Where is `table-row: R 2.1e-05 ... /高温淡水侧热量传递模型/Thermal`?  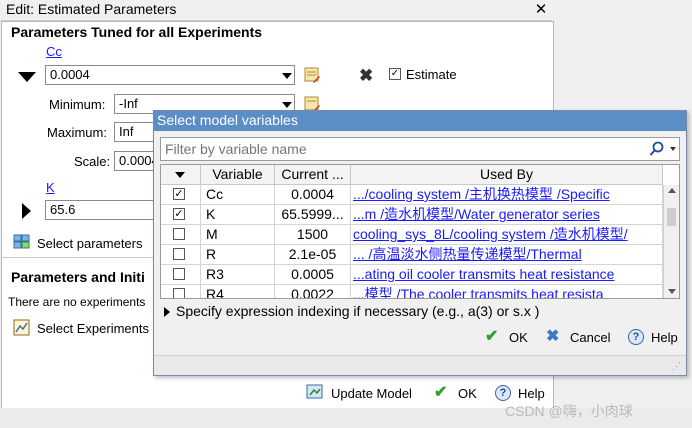 table-row: R 2.1e-05 ... /高温淡水侧热量传递模型/Thermal is located at coordinates (412, 255).